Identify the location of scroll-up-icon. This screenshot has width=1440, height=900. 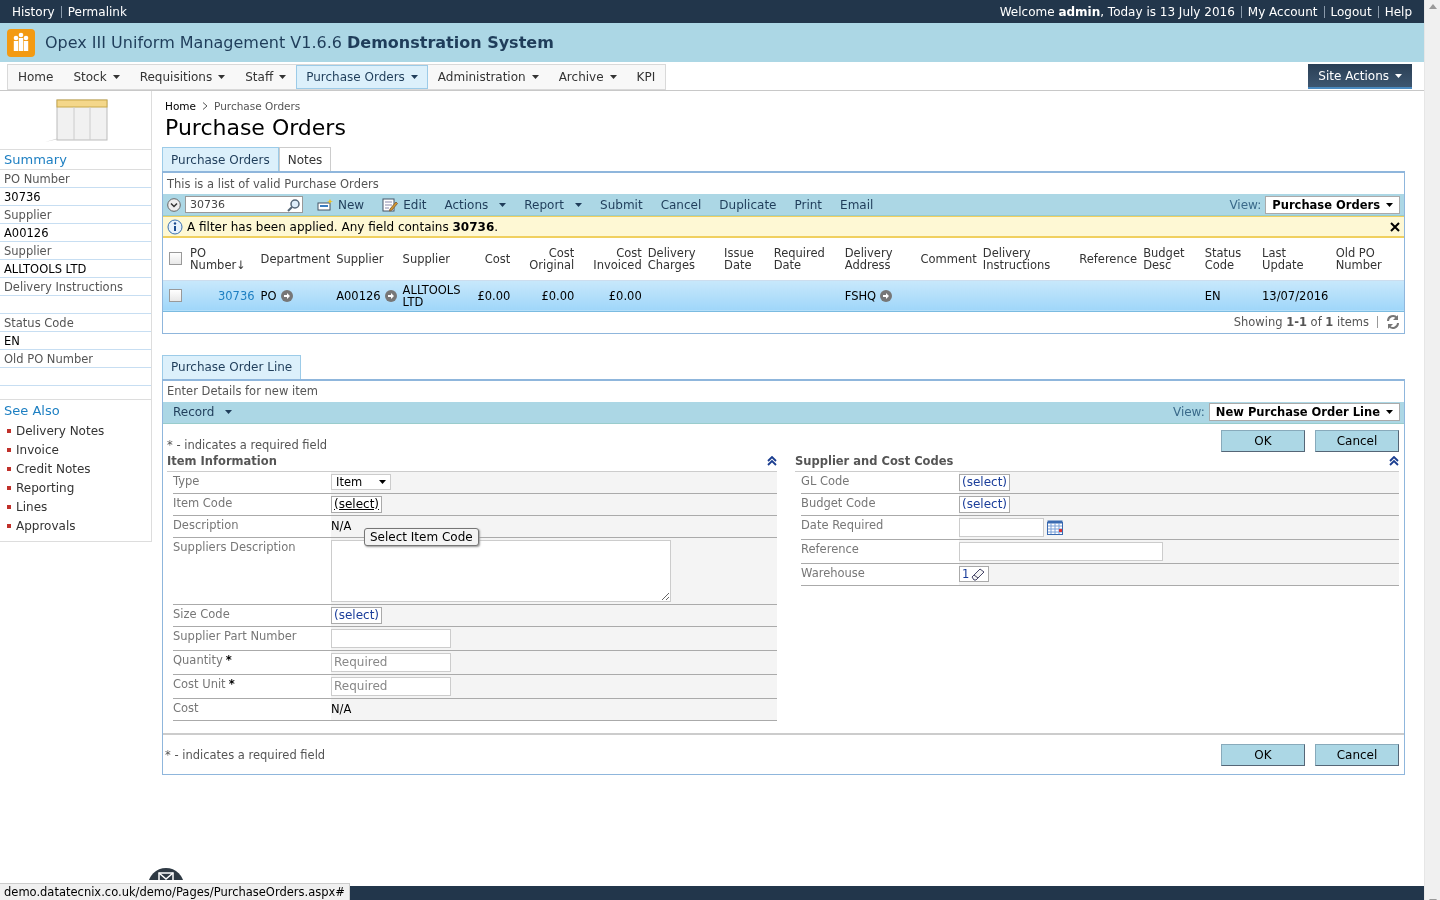
(1432, 6).